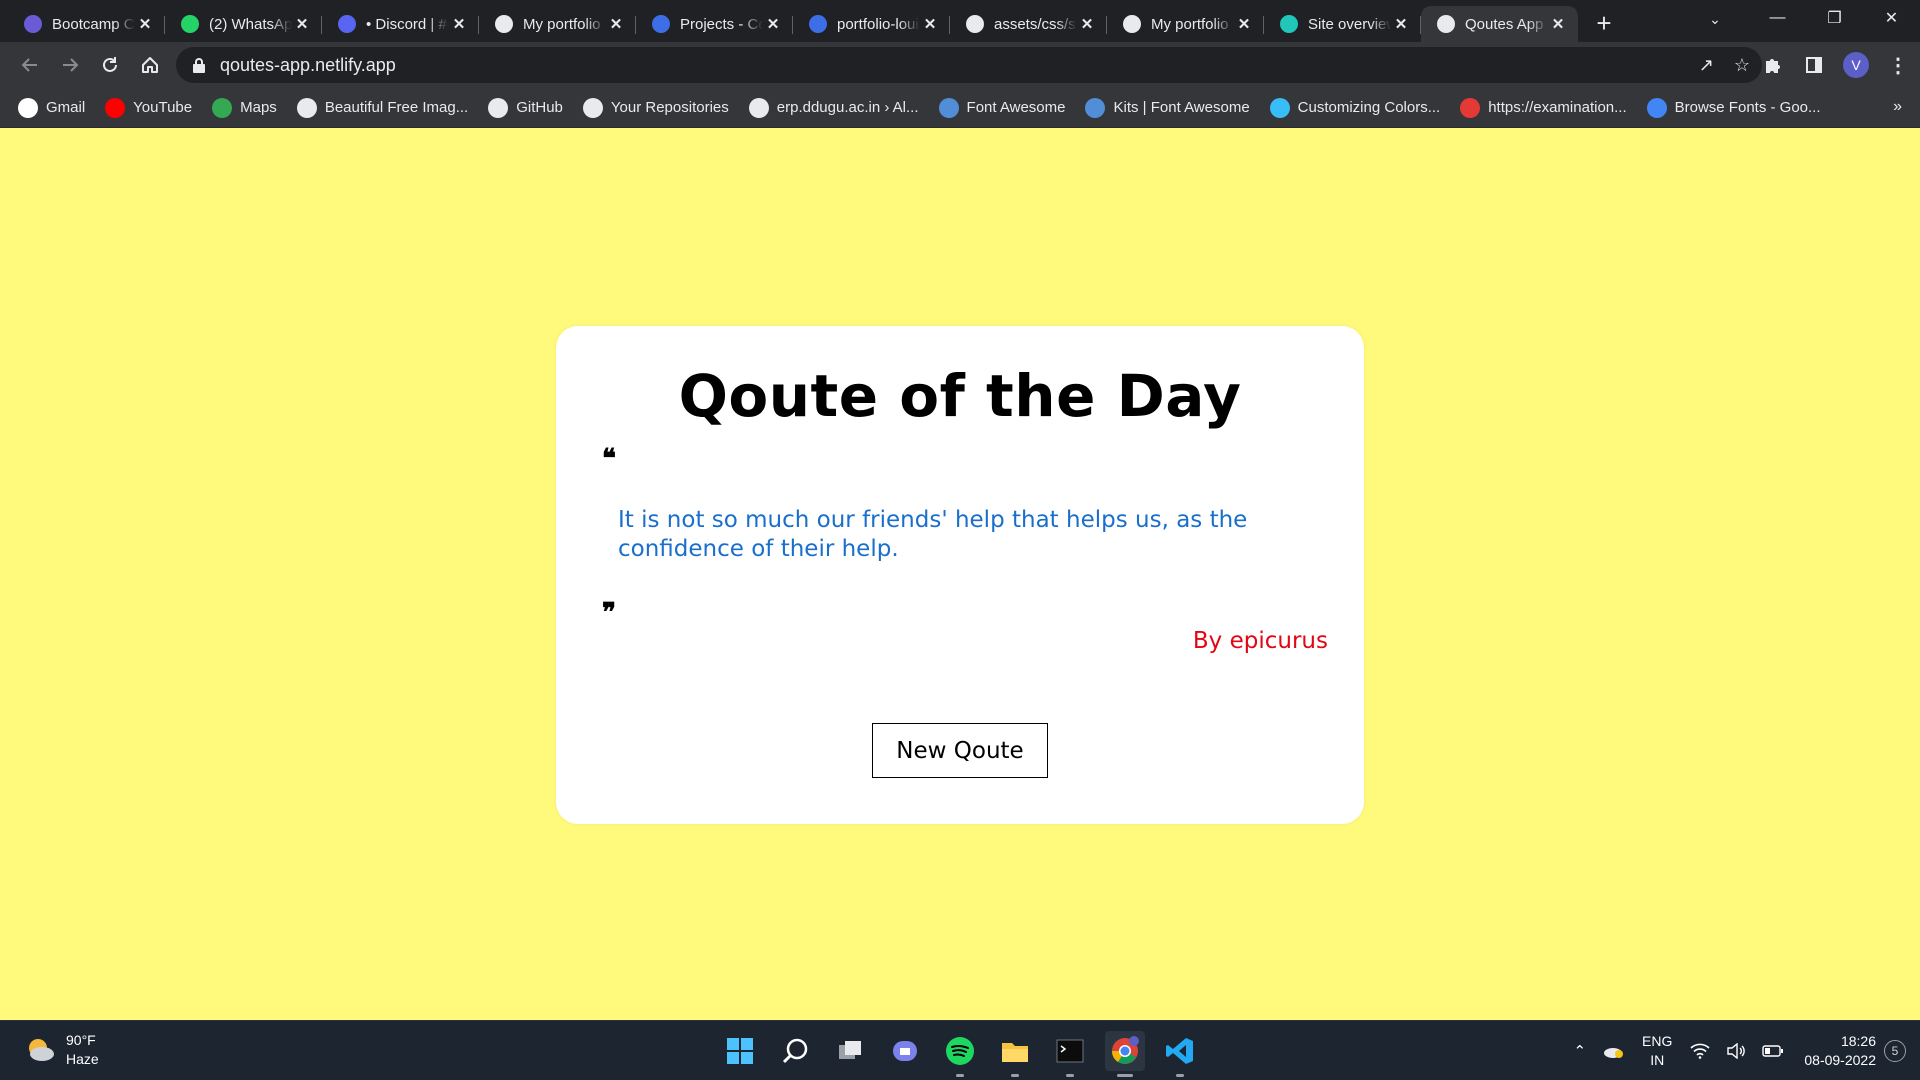  I want to click on bookmarks-overflow-button: », so click(1897, 107).